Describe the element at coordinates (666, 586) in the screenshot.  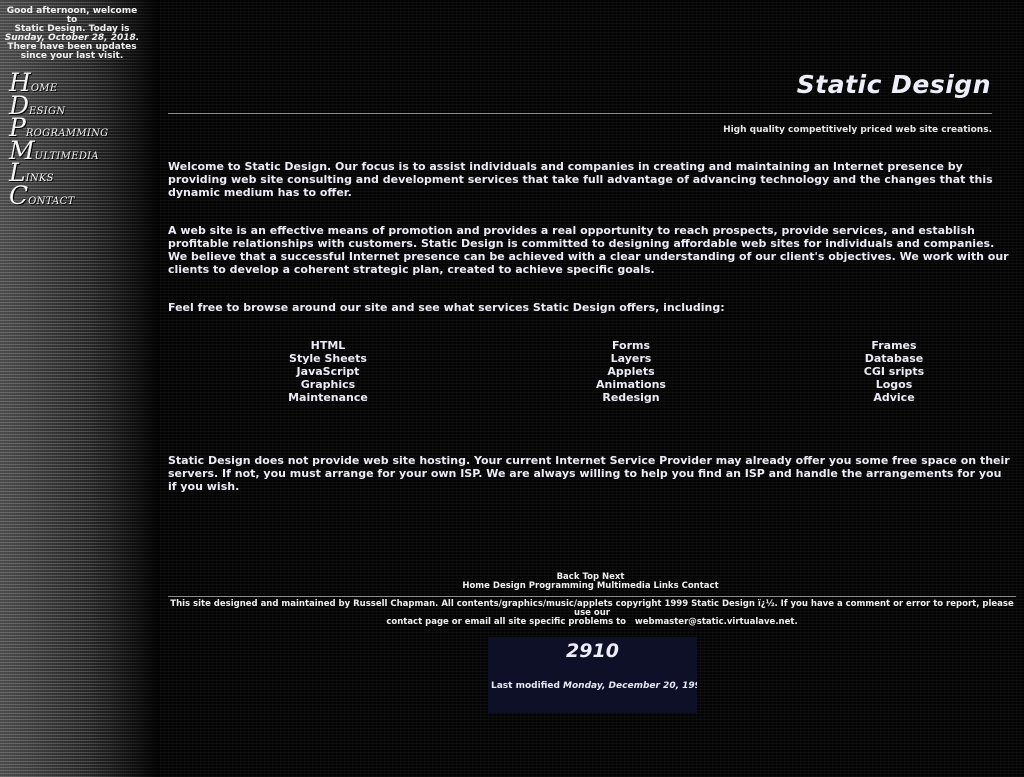
I see `footer-links-link: Links` at that location.